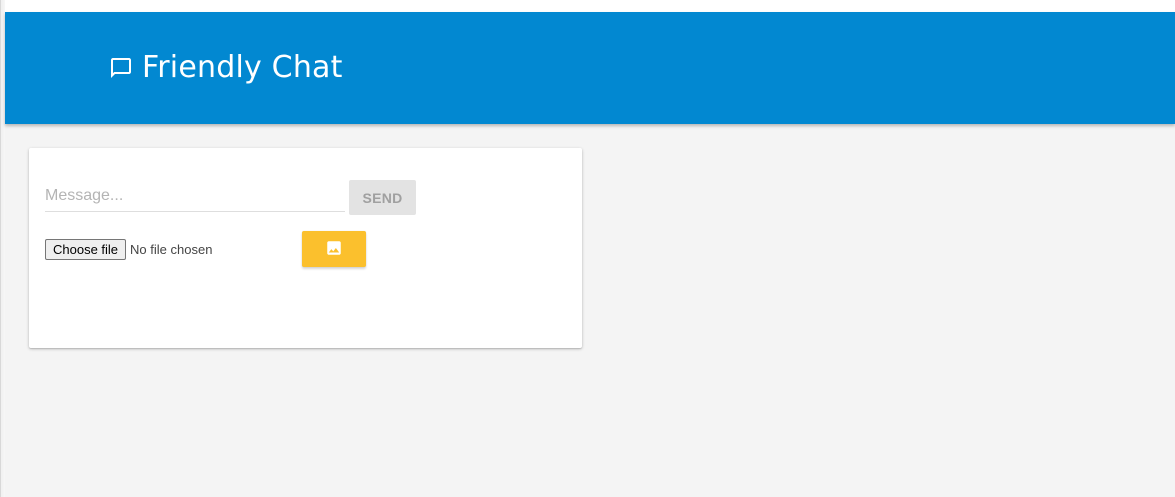  What do you see at coordinates (382, 197) in the screenshot?
I see `send-button: SEND` at bounding box center [382, 197].